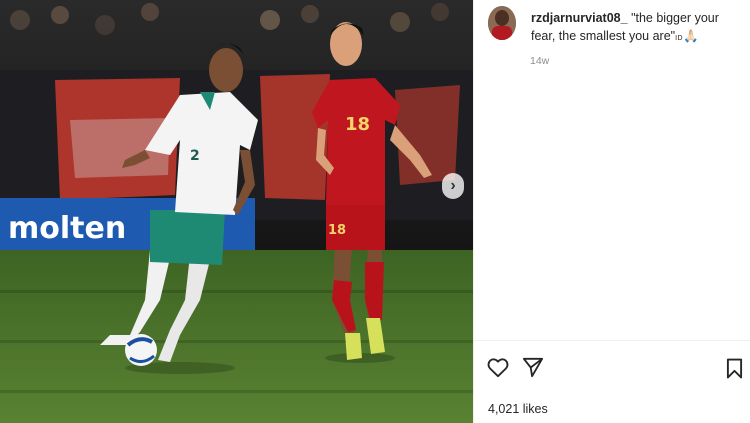 The image size is (750, 423). Describe the element at coordinates (612, 340) in the screenshot. I see `divider` at that location.